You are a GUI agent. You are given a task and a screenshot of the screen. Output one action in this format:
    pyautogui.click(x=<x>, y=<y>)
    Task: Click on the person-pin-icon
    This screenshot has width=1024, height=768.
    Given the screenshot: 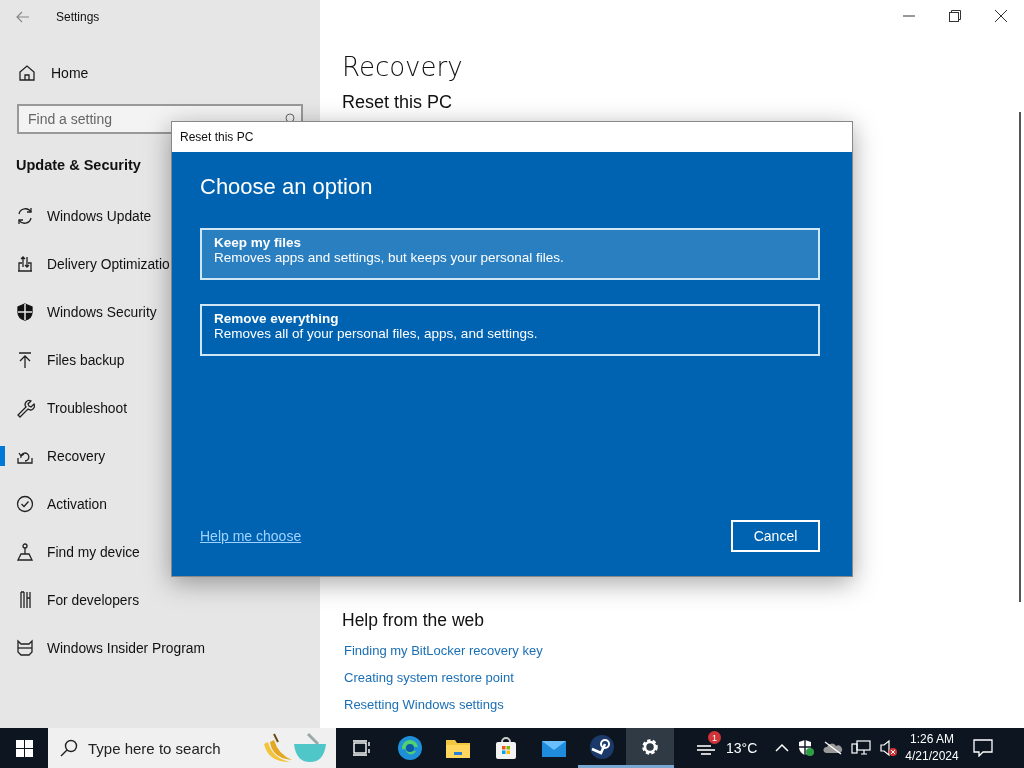 What is the action you would take?
    pyautogui.click(x=25, y=552)
    